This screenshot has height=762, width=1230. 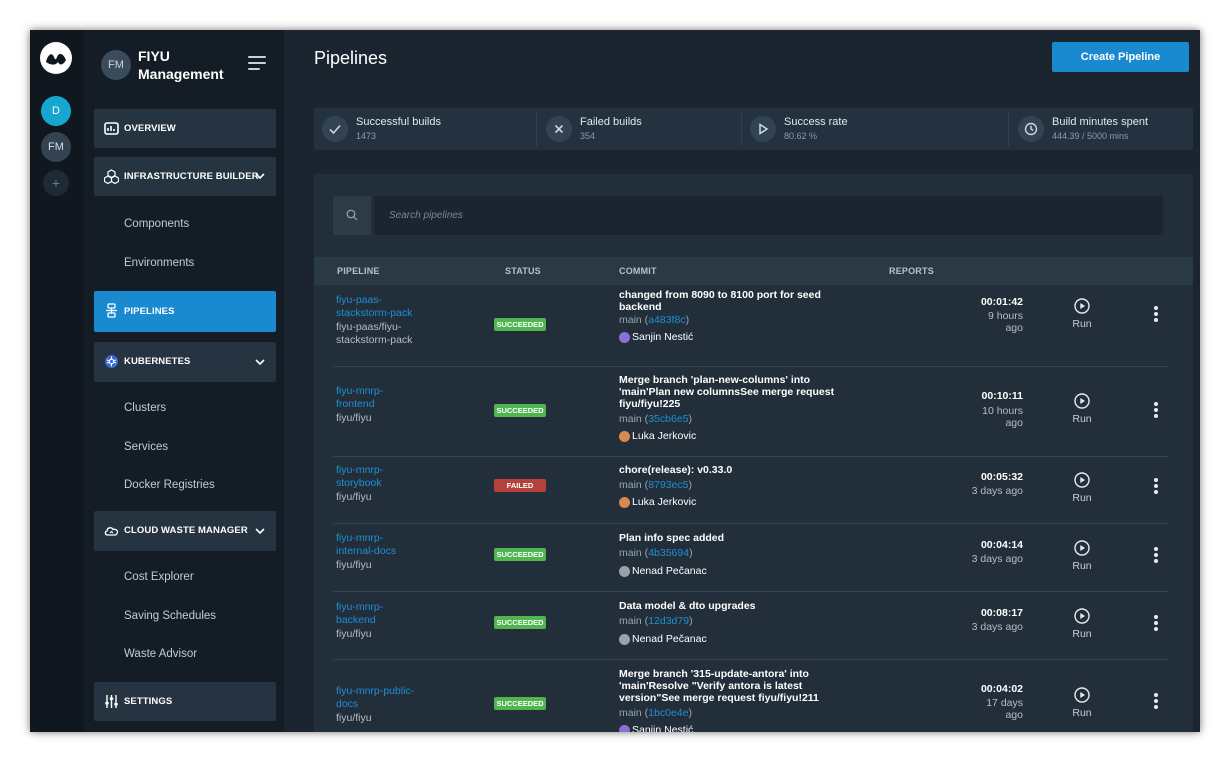 What do you see at coordinates (145, 408) in the screenshot?
I see `nav-clusters: Clusters` at bounding box center [145, 408].